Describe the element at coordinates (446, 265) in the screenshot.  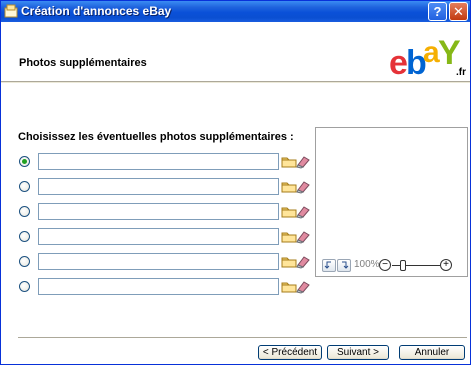
I see `zoom-in-icon: +` at that location.